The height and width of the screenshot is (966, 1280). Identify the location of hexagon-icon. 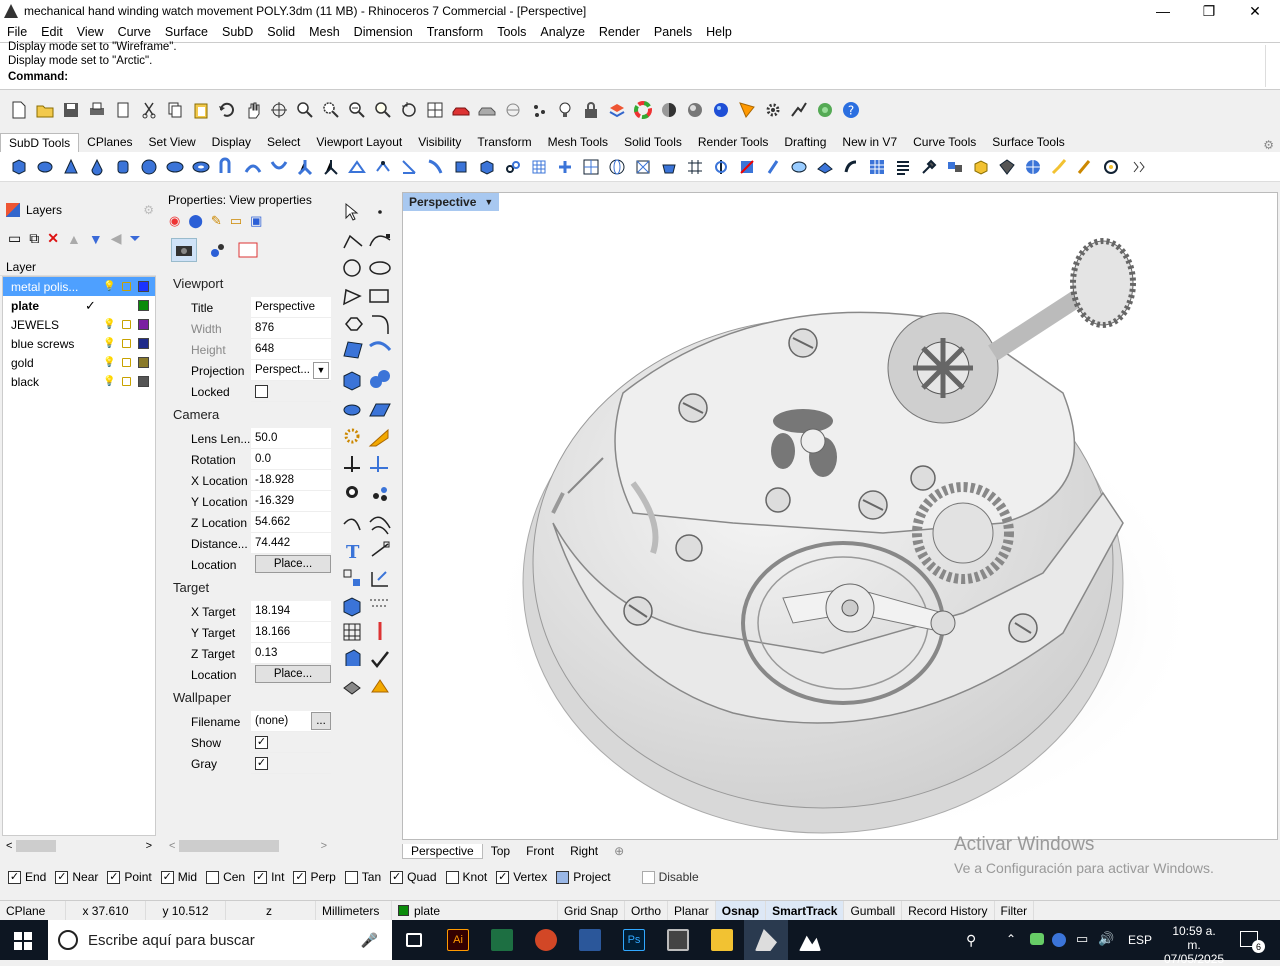
(354, 324).